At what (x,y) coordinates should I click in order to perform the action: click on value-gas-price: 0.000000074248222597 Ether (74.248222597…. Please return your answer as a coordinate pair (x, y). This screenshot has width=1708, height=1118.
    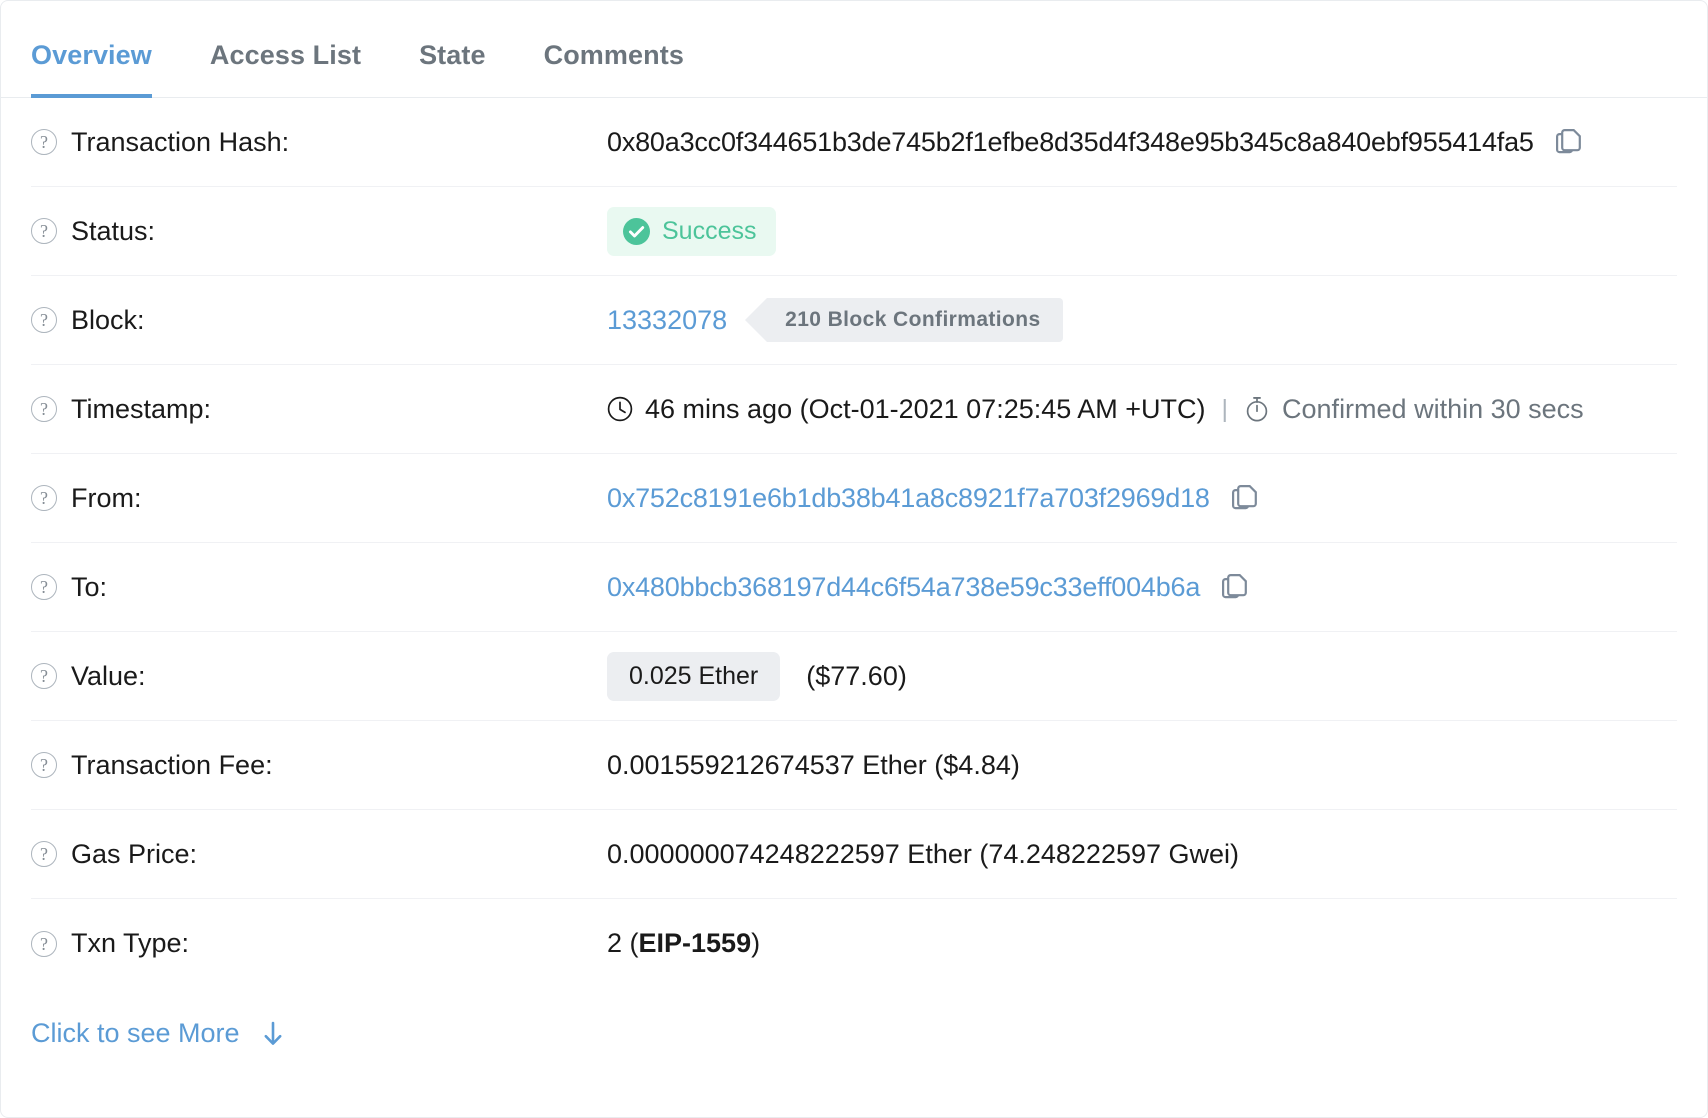
    Looking at the image, I should click on (923, 854).